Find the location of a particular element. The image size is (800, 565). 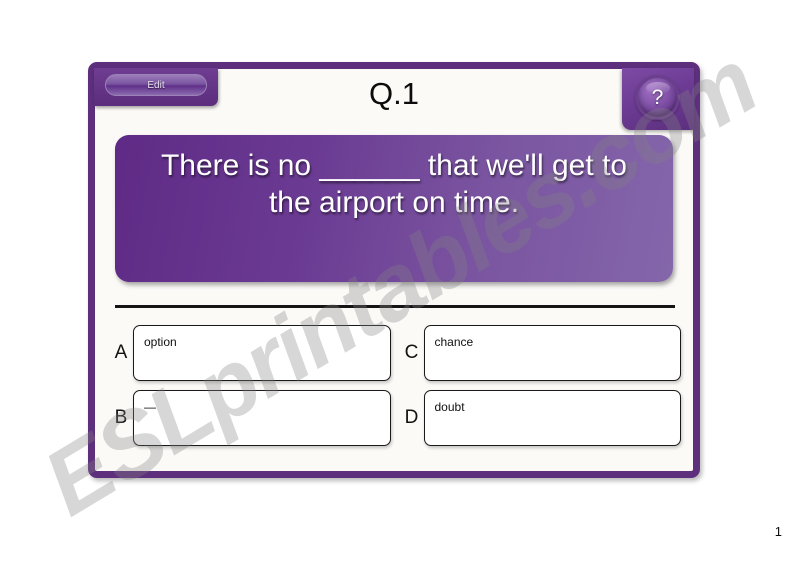

help-tab: ? is located at coordinates (658, 99).